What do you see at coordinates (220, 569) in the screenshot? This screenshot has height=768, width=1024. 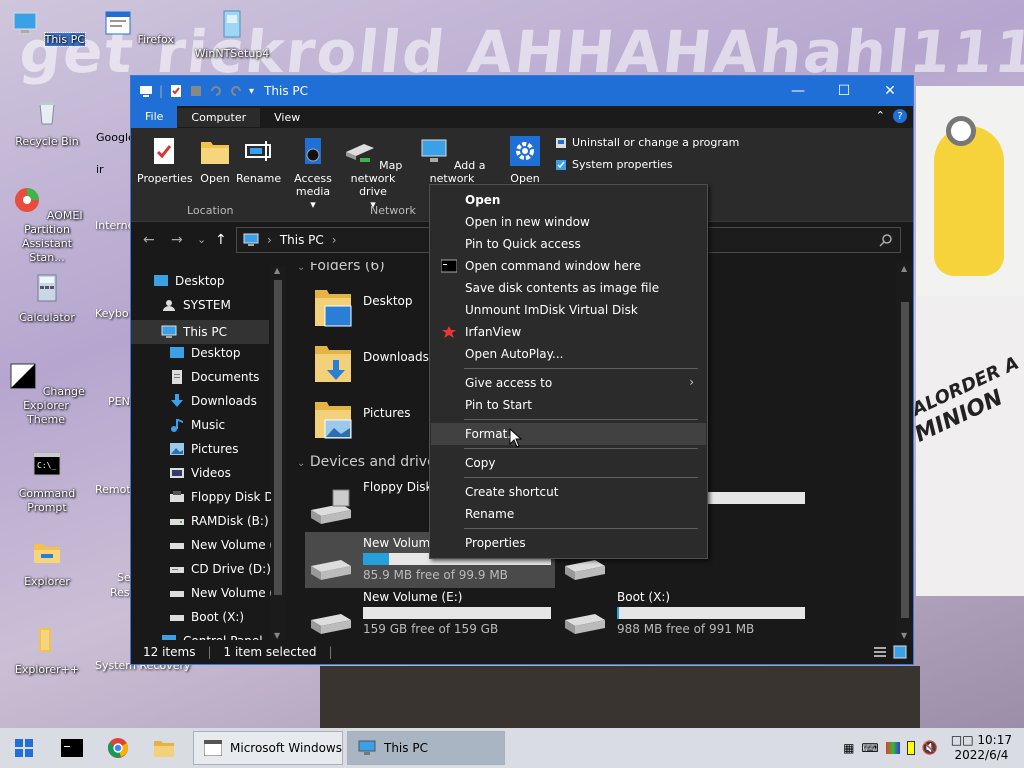 I see `nav-item-cd-drive: CD Drive (D:)` at bounding box center [220, 569].